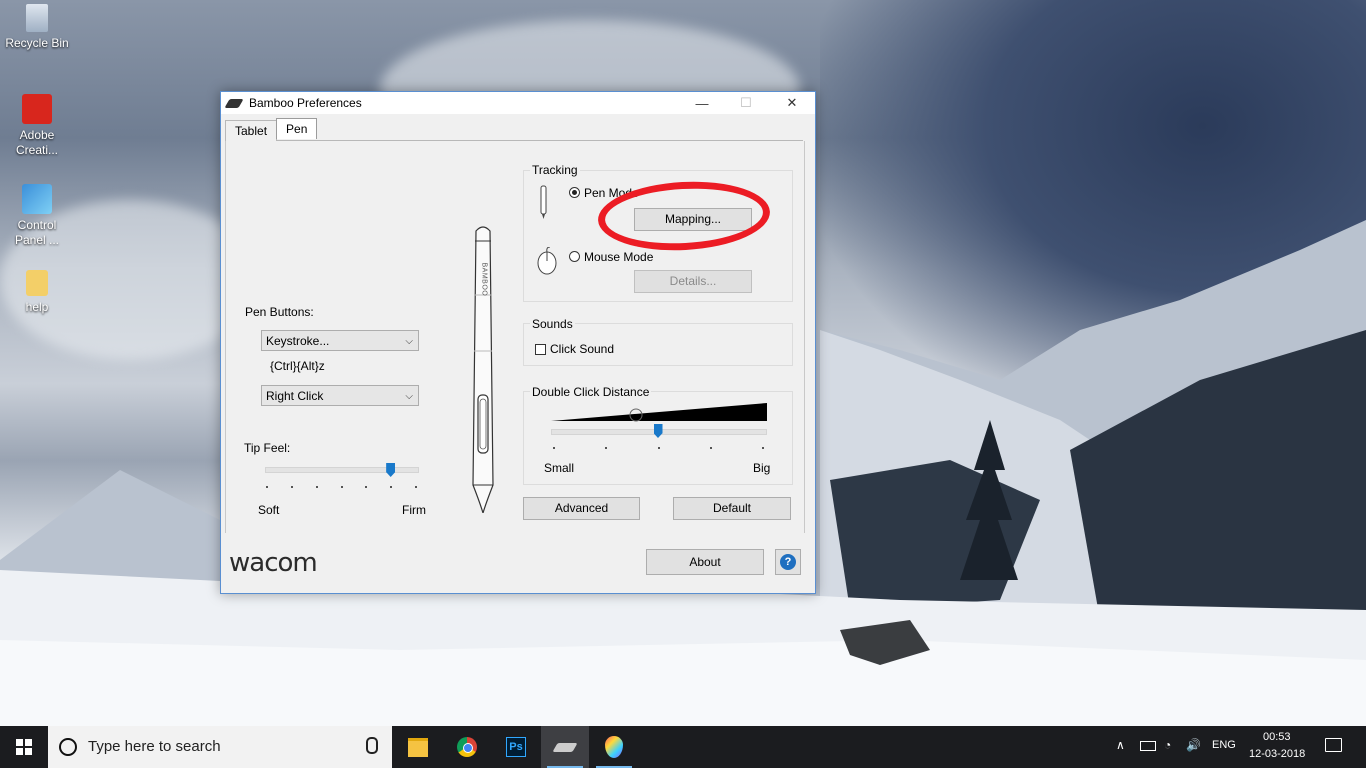 The width and height of the screenshot is (1366, 768). What do you see at coordinates (762, 468) in the screenshot?
I see `double-click-max-label: Big` at bounding box center [762, 468].